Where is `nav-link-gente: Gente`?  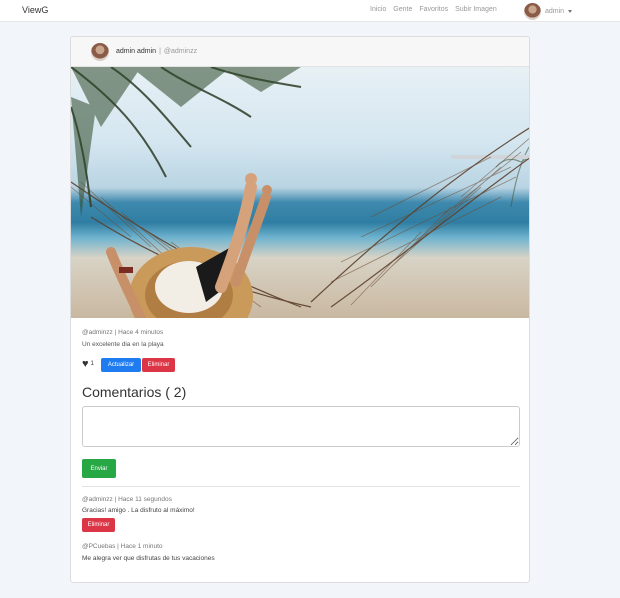
nav-link-gente: Gente is located at coordinates (402, 9).